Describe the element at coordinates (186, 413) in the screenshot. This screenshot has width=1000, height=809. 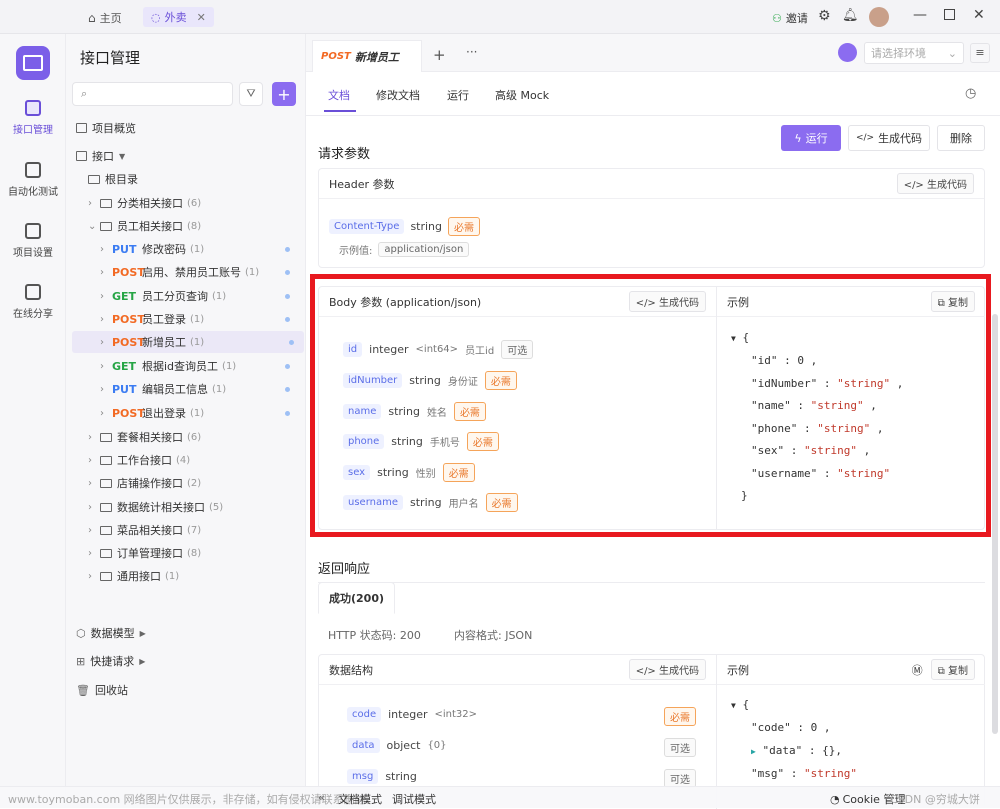
I see `endpoint-item: › POST 退出登录 (1)` at that location.